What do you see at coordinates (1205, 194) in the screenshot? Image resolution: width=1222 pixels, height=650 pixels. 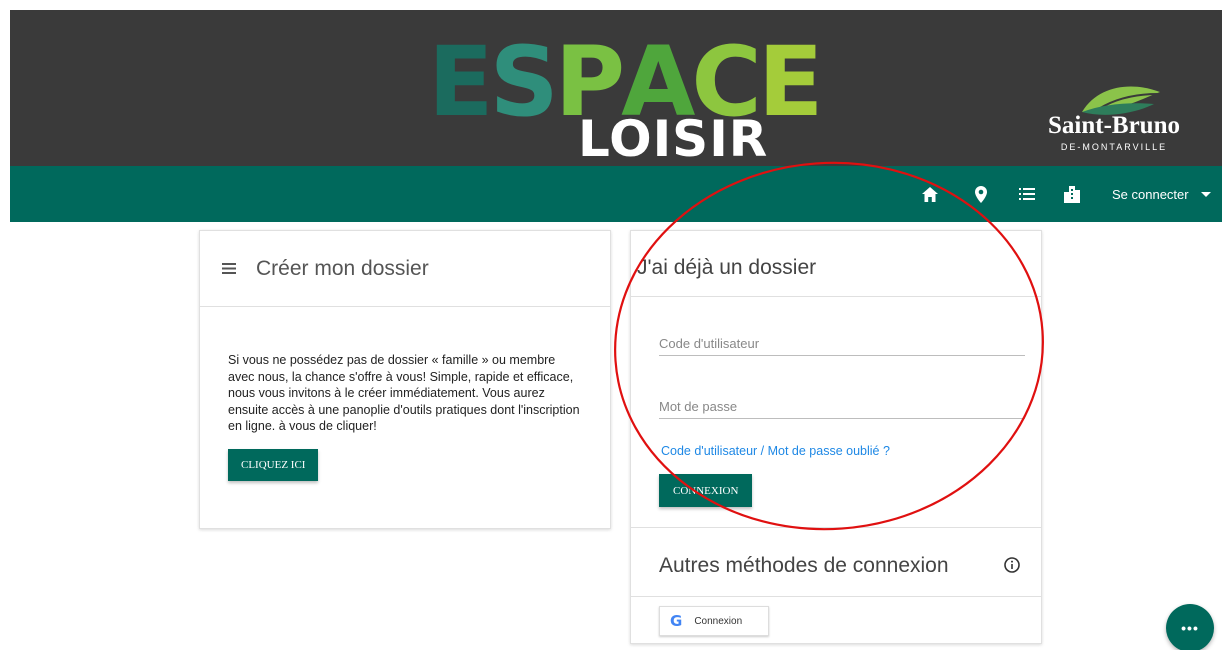 I see `caret-down-icon` at bounding box center [1205, 194].